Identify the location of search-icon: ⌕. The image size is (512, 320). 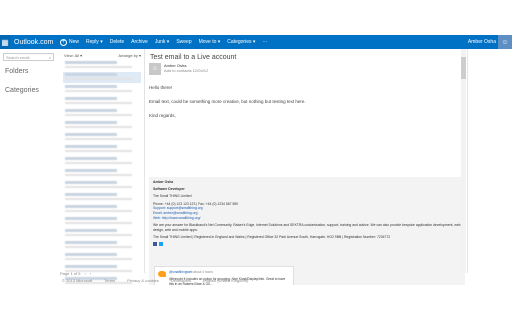
(50, 57).